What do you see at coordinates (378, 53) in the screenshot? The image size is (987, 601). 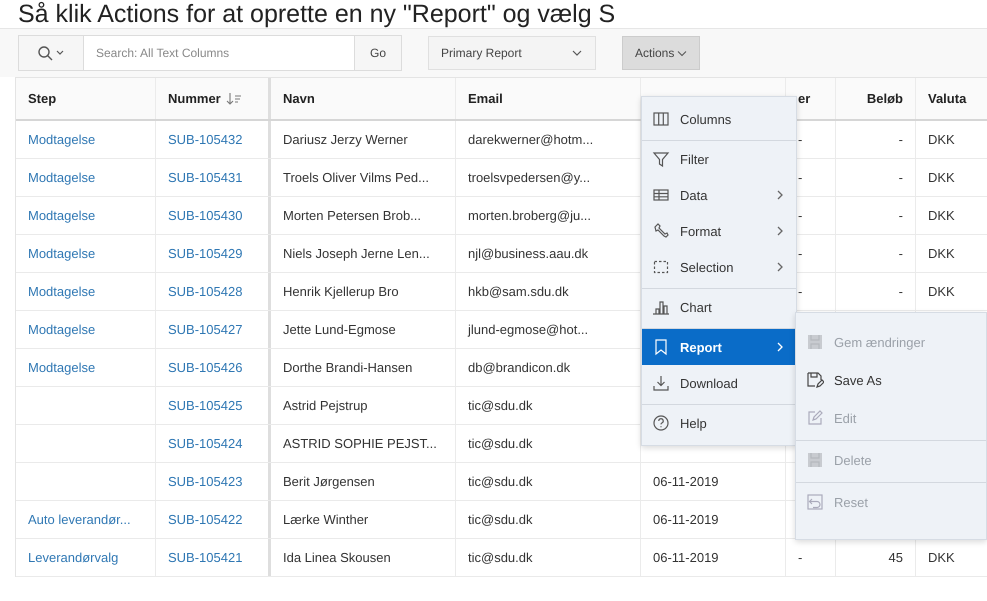 I see `go-button: Go` at bounding box center [378, 53].